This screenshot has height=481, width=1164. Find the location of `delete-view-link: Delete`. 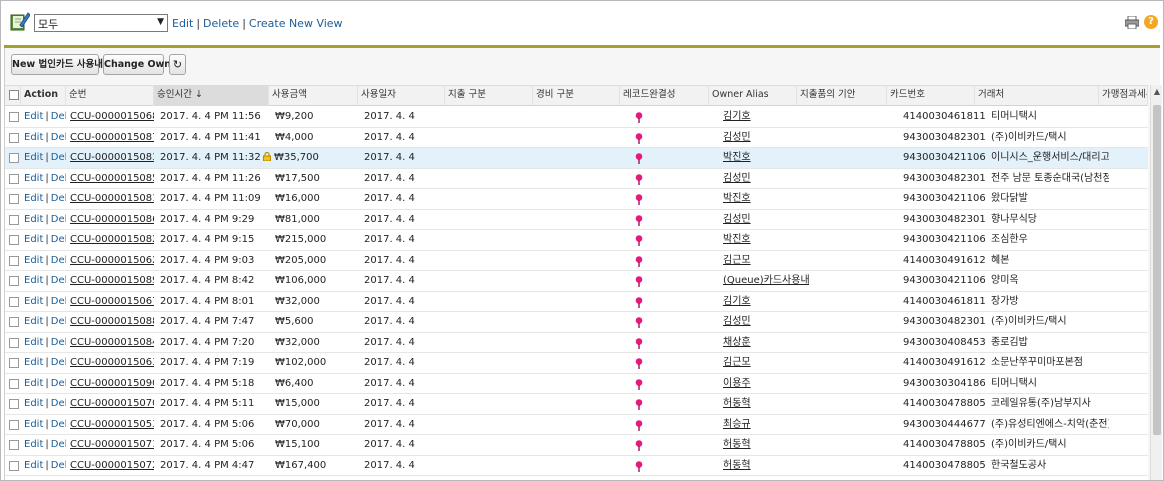

delete-view-link: Delete is located at coordinates (221, 23).